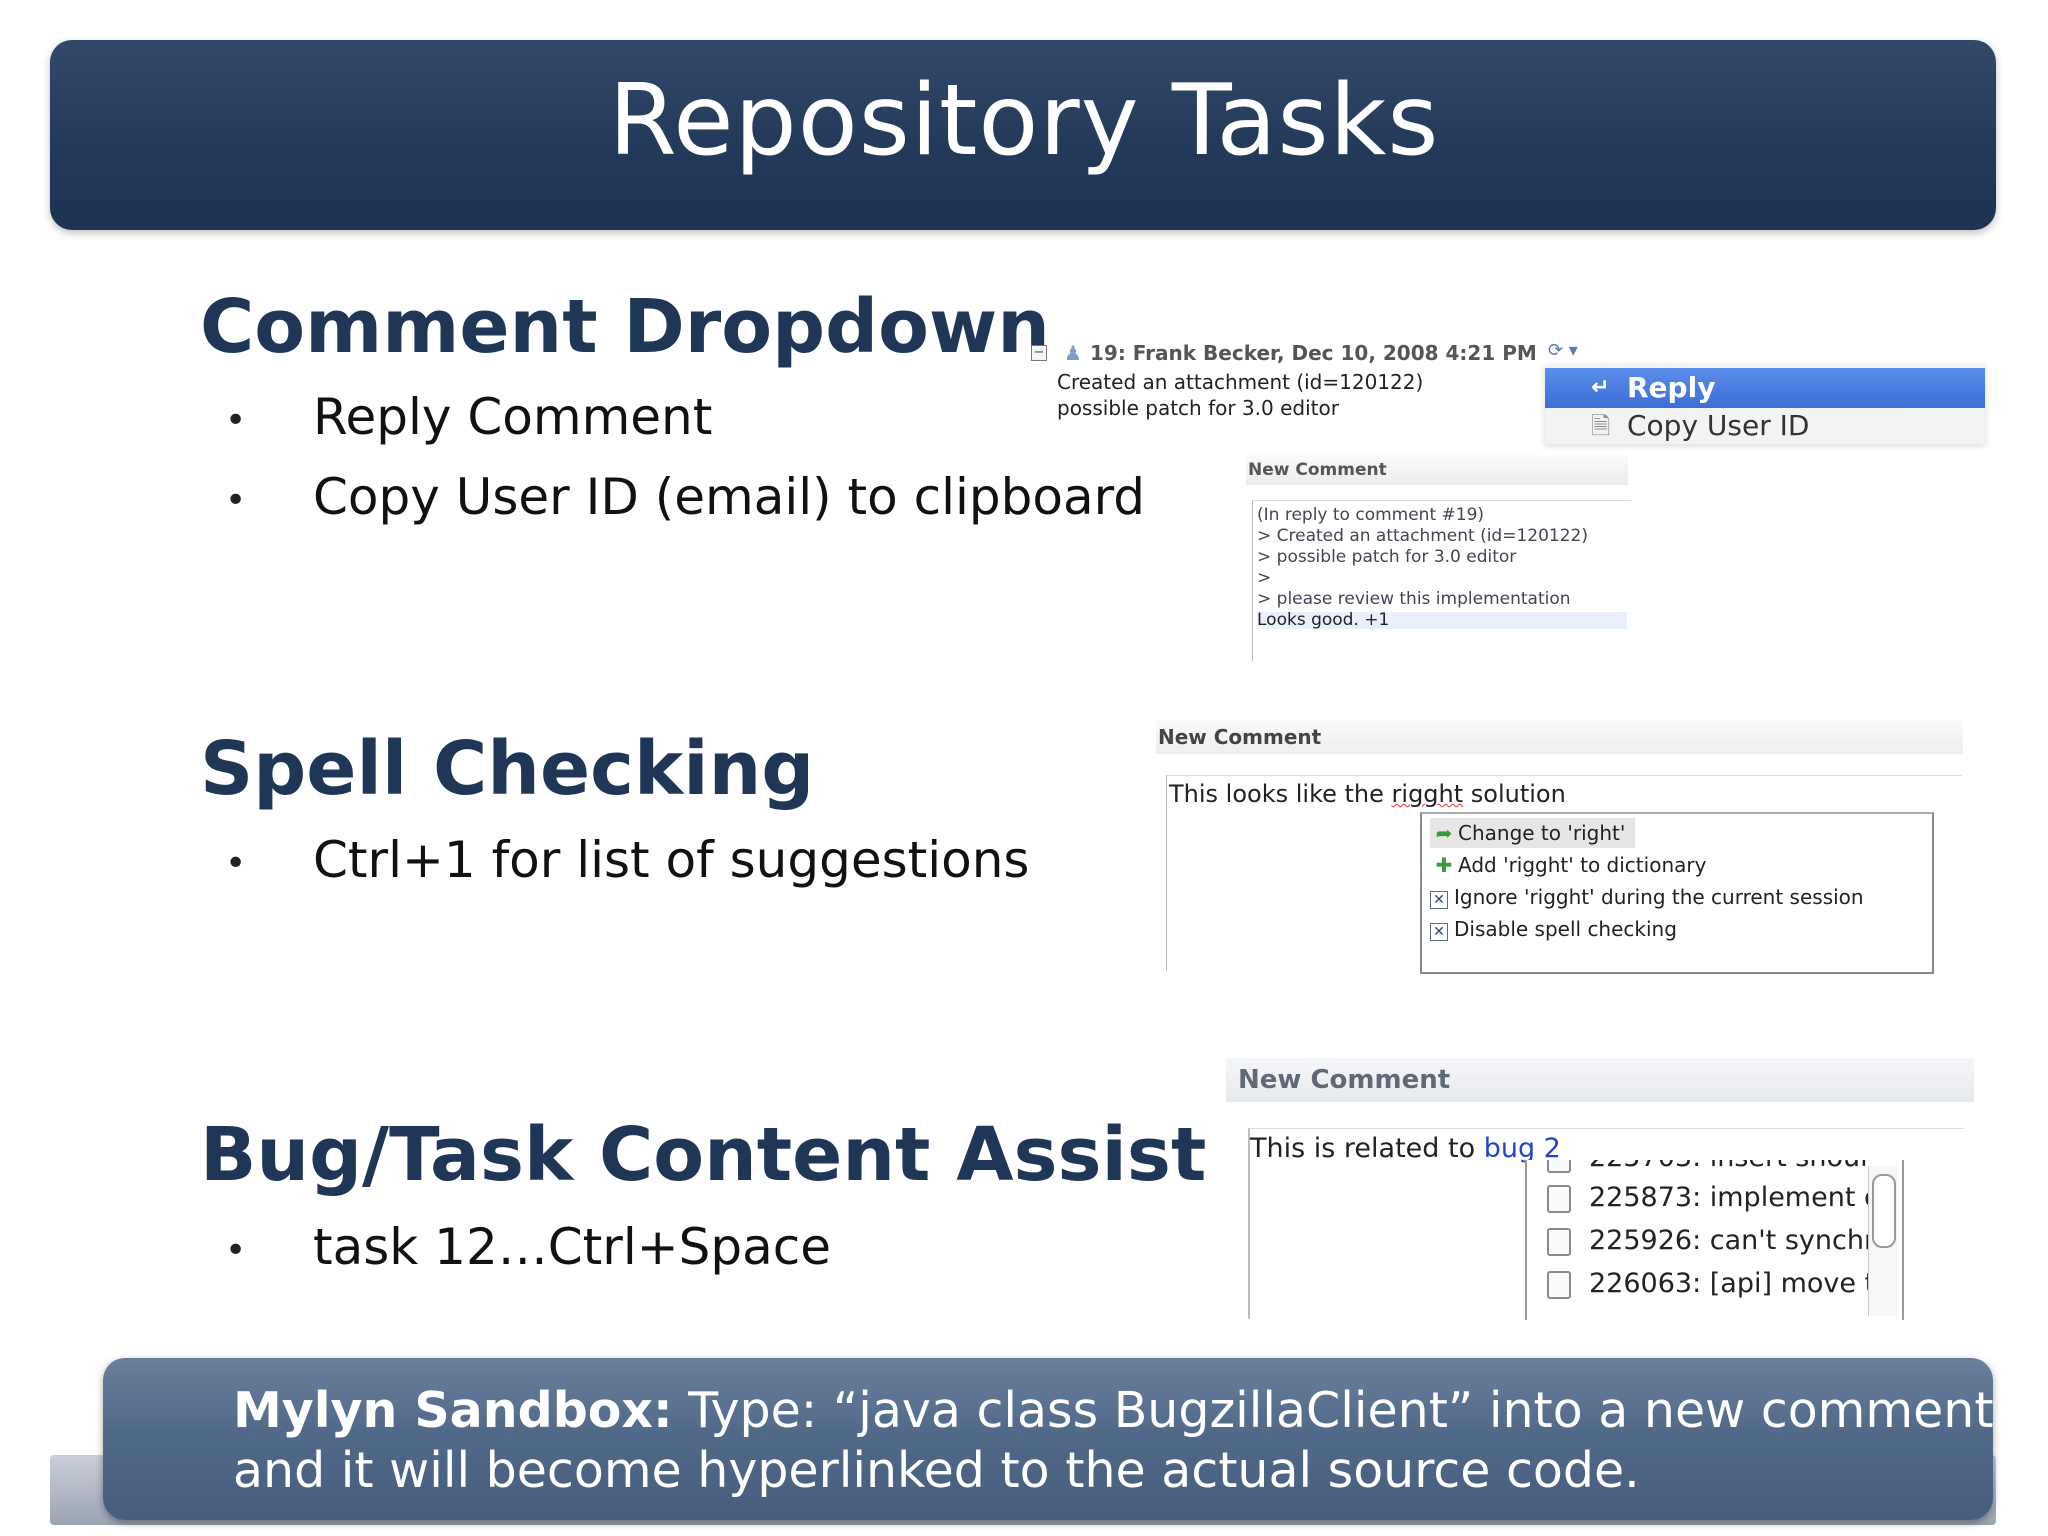 The image size is (2048, 1536). I want to click on assist-item: 225926: can't synchr, so click(1711, 1241).